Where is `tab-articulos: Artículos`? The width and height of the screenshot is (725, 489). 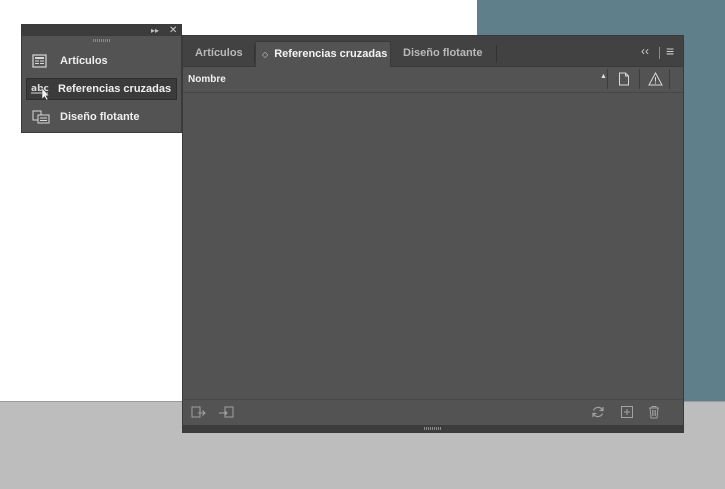
tab-articulos: Artículos is located at coordinates (219, 54).